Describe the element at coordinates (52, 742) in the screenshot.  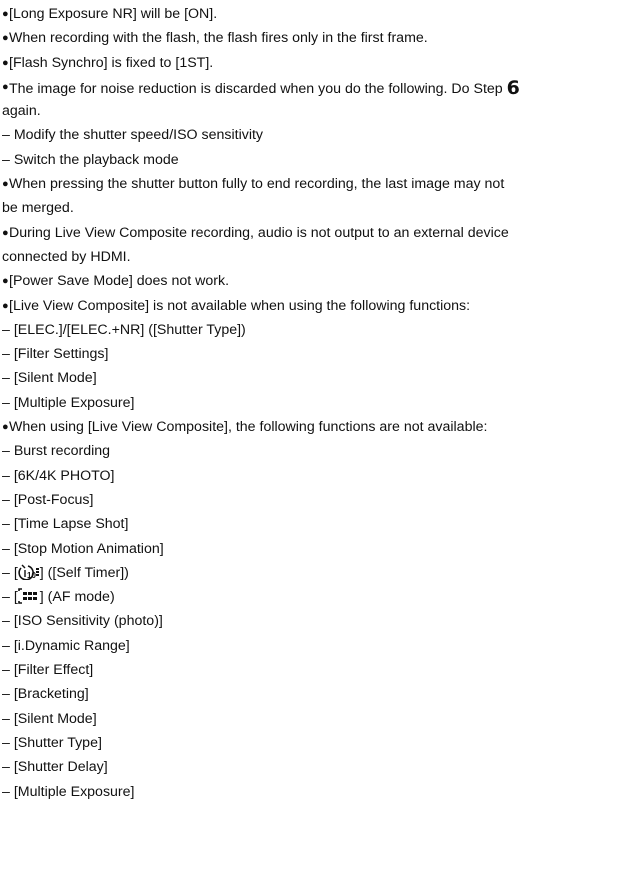
I see `sub-item-text: – [Shutter Type]` at that location.